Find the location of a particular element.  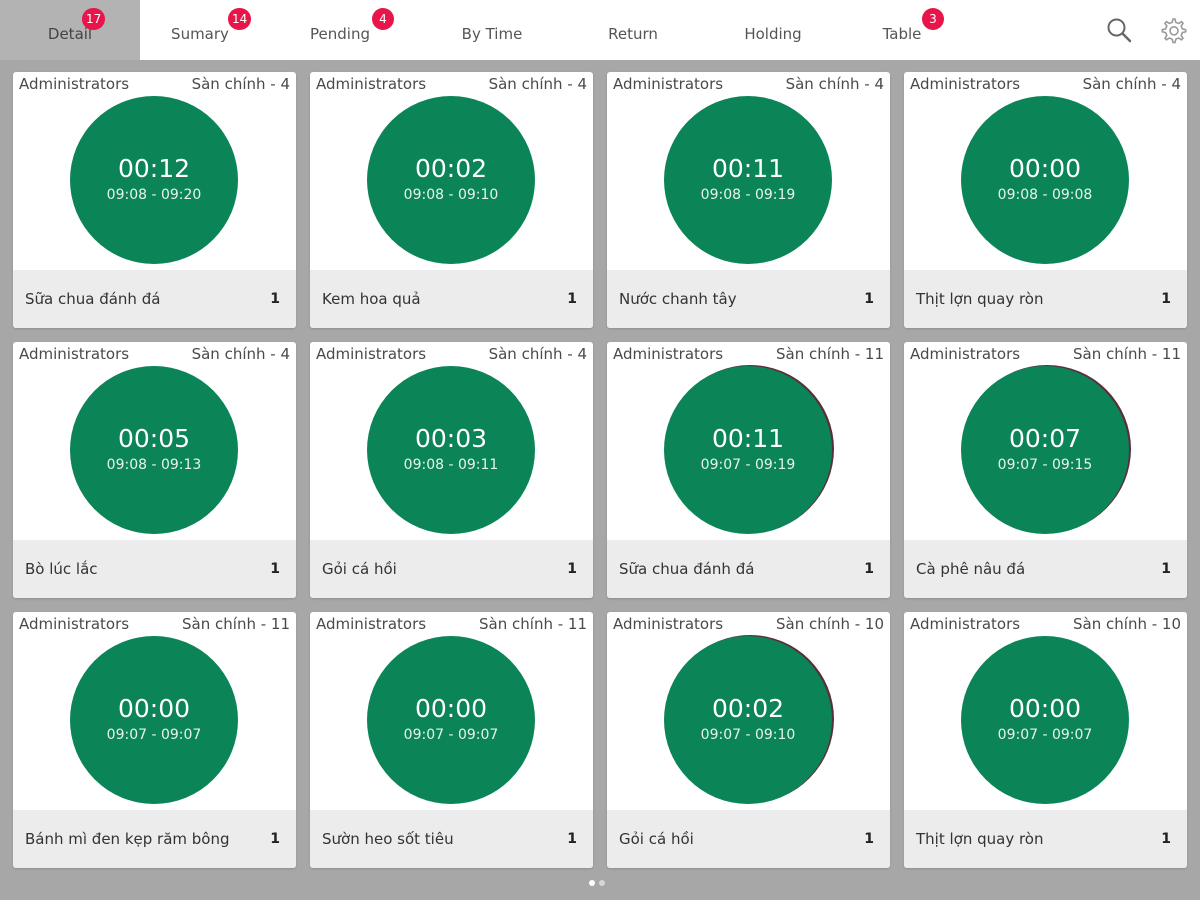

card-footer: Bò lúc lắc 1 is located at coordinates (154, 569).